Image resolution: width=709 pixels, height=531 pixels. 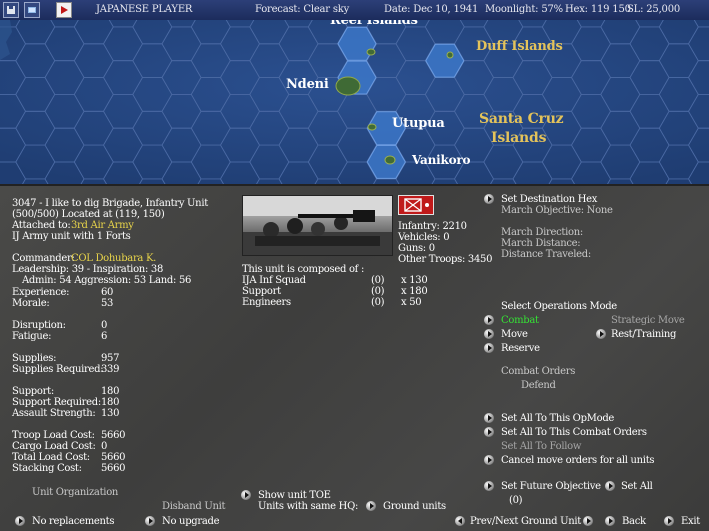 I want to click on no-replacements-button, so click(x=20, y=521).